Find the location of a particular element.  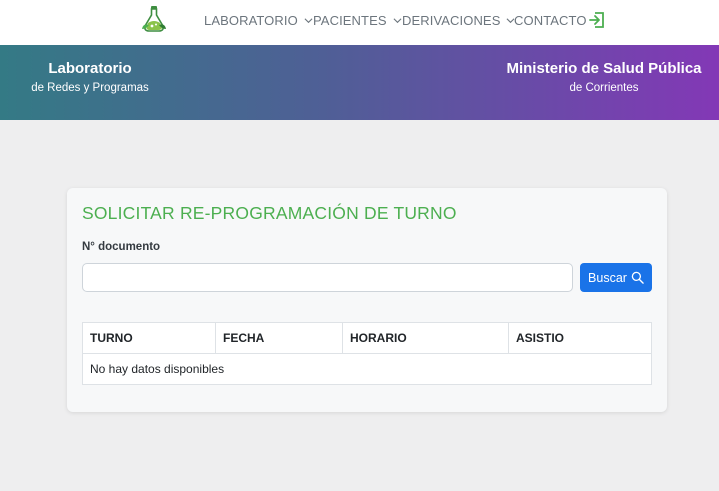

search-button: Buscar is located at coordinates (616, 277).